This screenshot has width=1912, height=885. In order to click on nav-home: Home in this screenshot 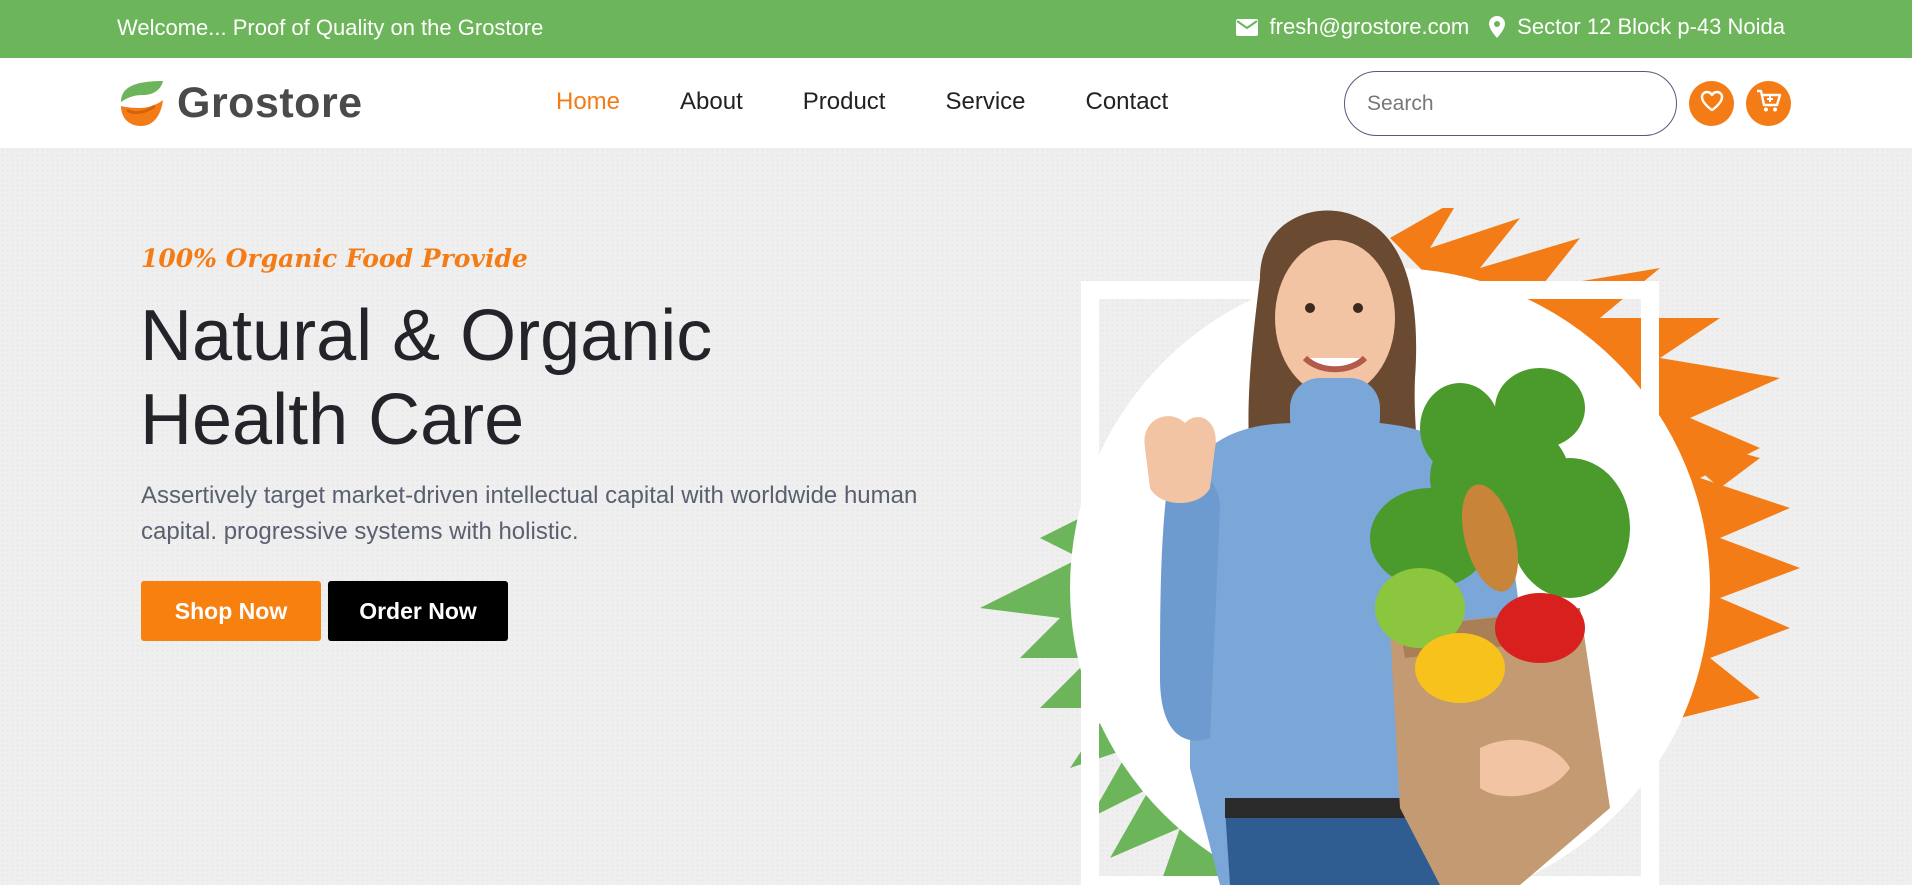, I will do `click(588, 102)`.